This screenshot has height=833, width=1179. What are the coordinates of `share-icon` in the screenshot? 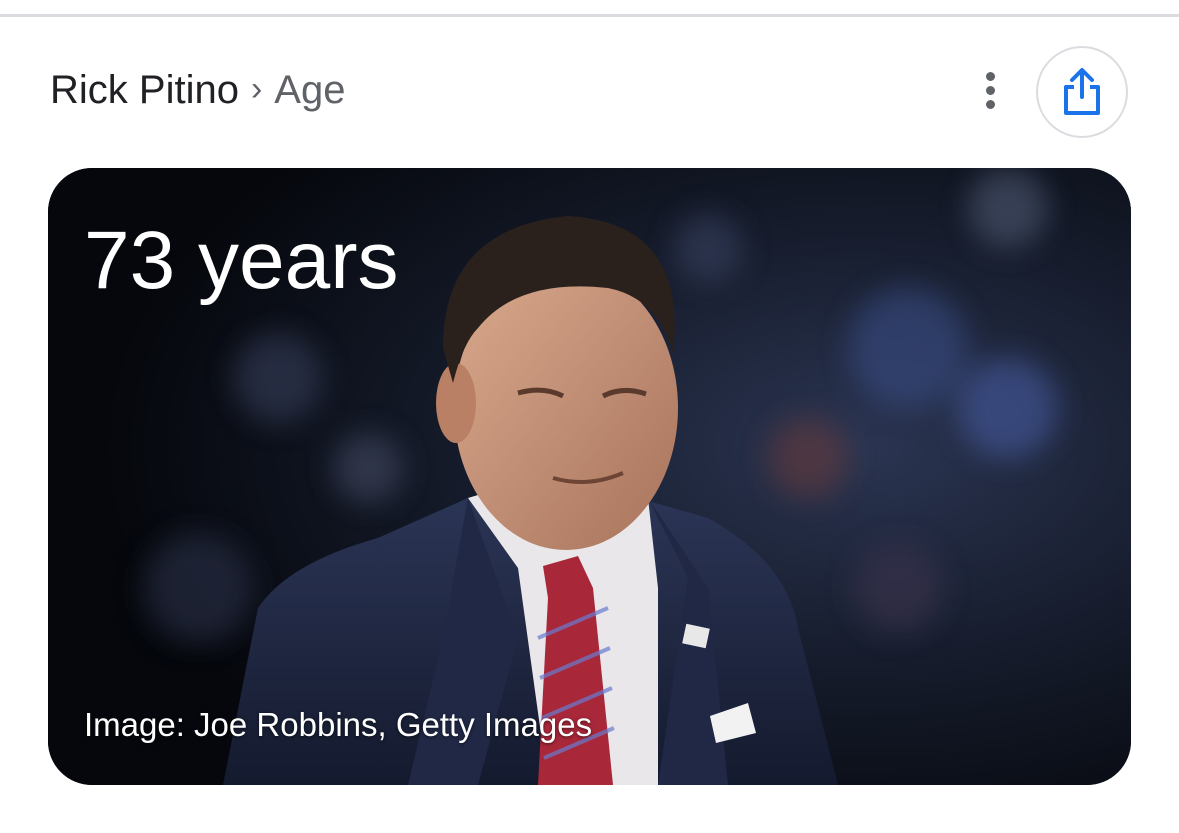 It's located at (1082, 91).